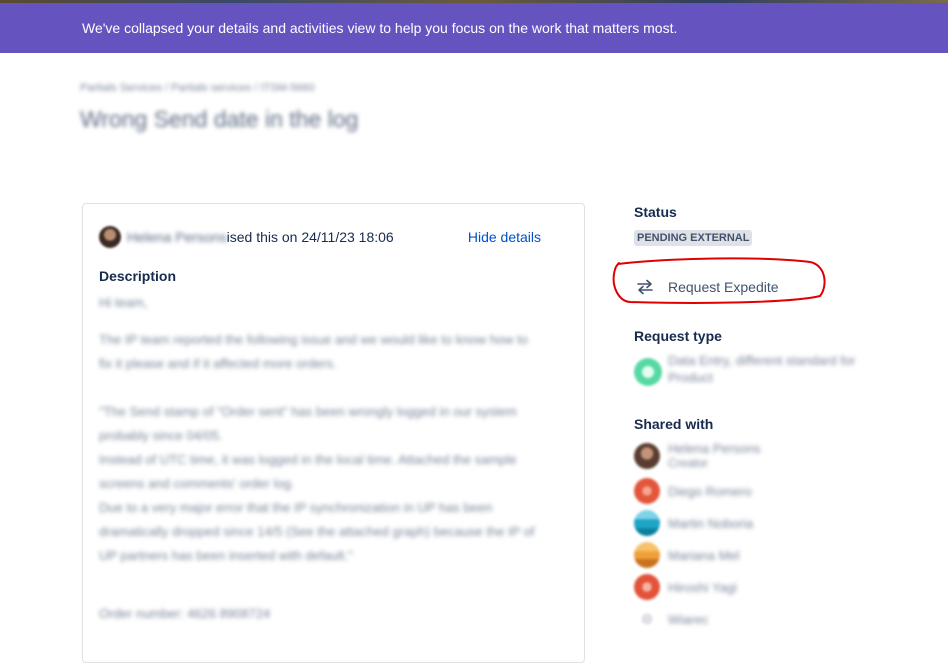 This screenshot has width=948, height=663. Describe the element at coordinates (110, 237) in the screenshot. I see `reporter-avatar` at that location.